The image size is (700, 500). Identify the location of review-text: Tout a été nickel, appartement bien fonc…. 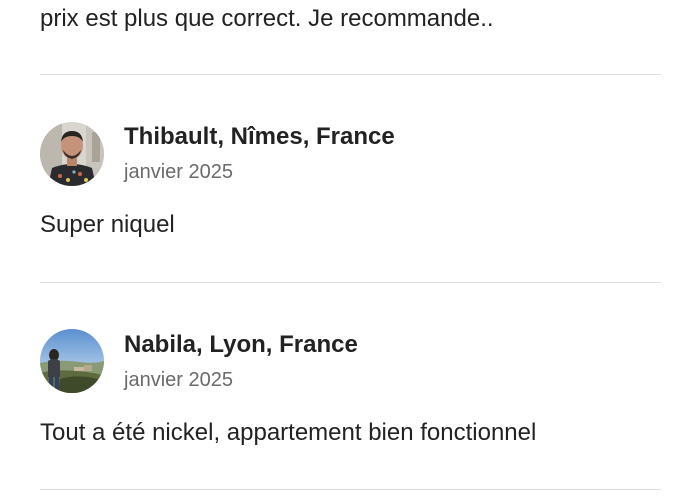
(288, 432).